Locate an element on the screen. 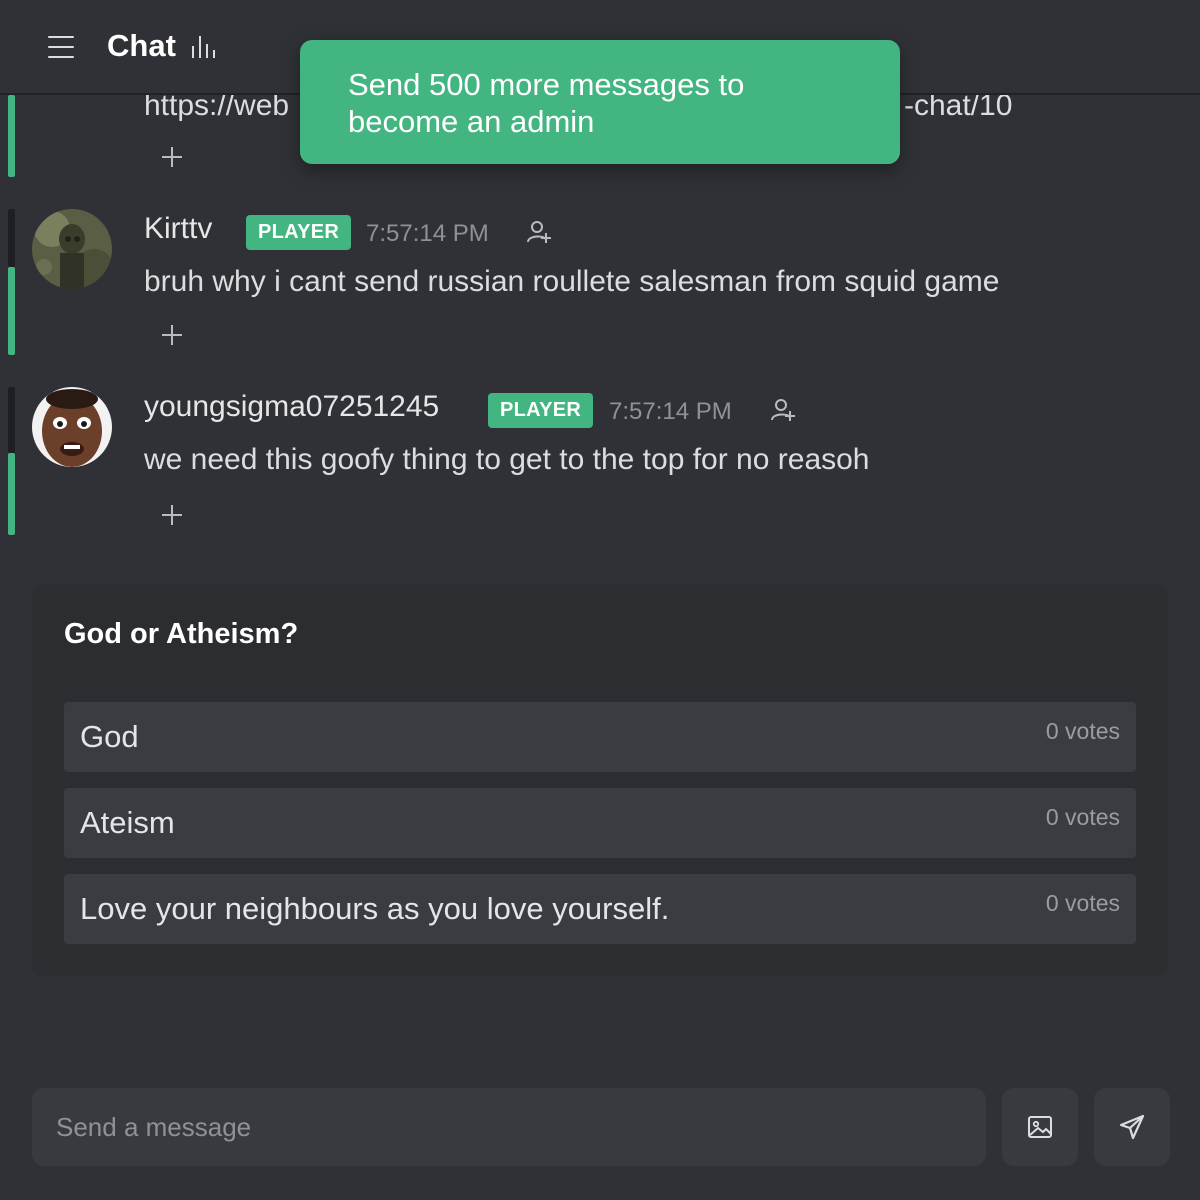  message-input is located at coordinates (509, 1127).